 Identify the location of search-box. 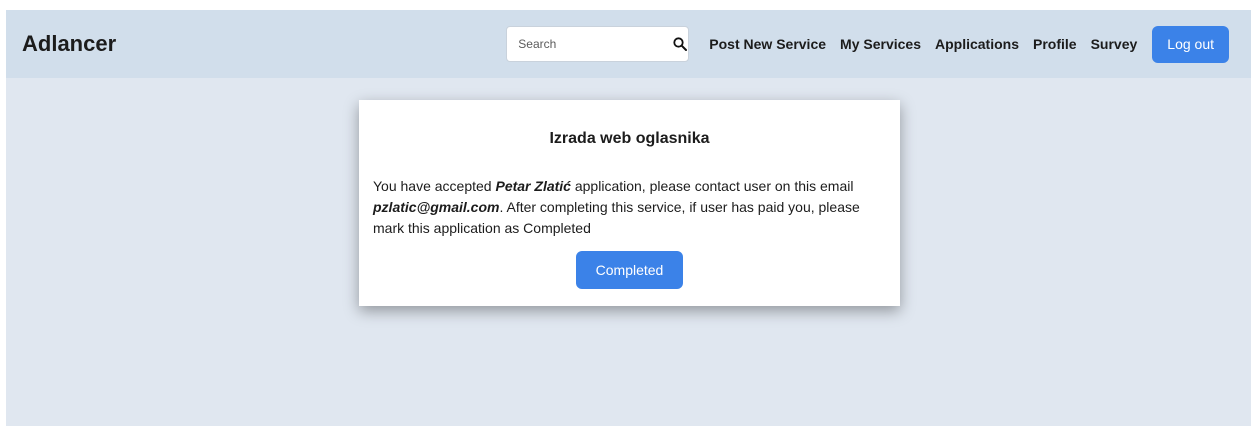
(598, 44).